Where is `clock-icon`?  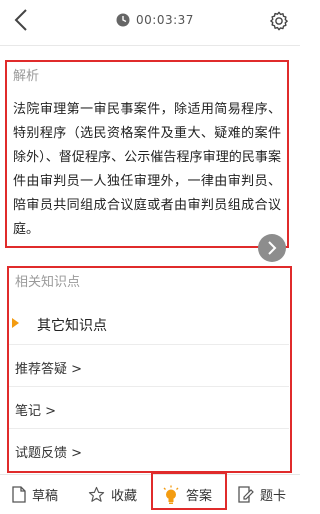 clock-icon is located at coordinates (123, 20).